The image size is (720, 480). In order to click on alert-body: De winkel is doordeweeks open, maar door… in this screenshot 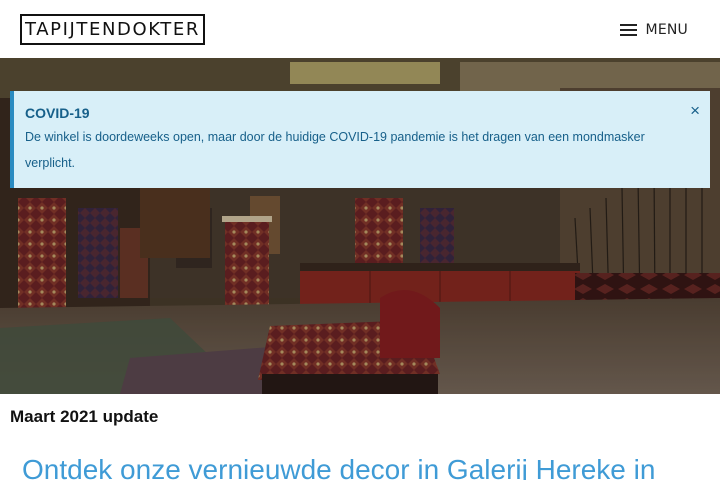, I will do `click(335, 150)`.